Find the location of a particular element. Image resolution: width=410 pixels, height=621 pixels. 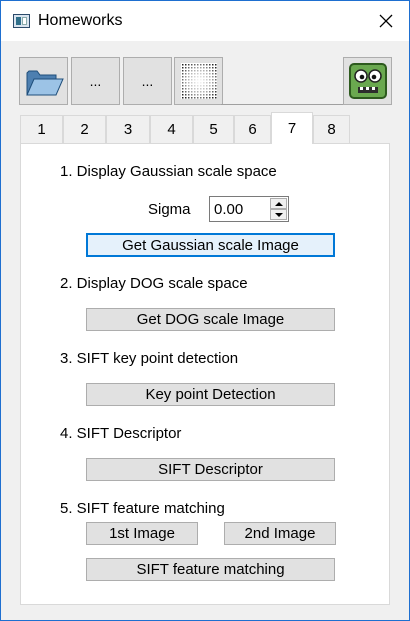

arrow-down-icon is located at coordinates (279, 215).